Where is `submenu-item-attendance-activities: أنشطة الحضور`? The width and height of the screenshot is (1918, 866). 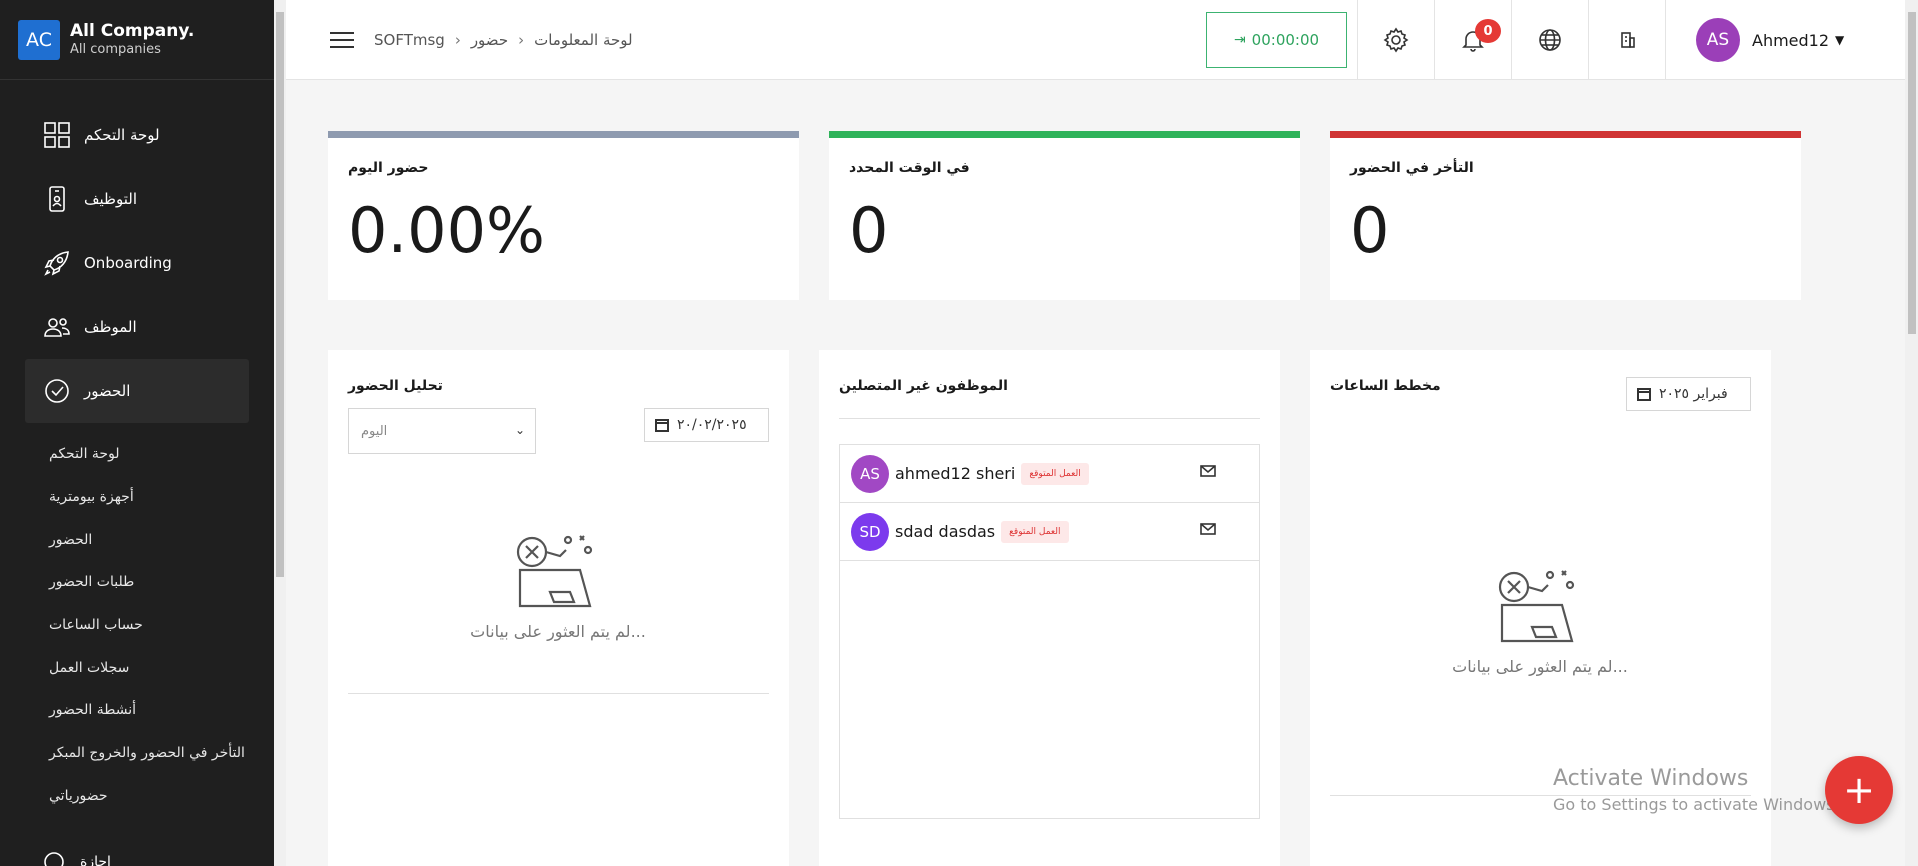
submenu-item-attendance-activities: أنشطة الحضور is located at coordinates (137, 710).